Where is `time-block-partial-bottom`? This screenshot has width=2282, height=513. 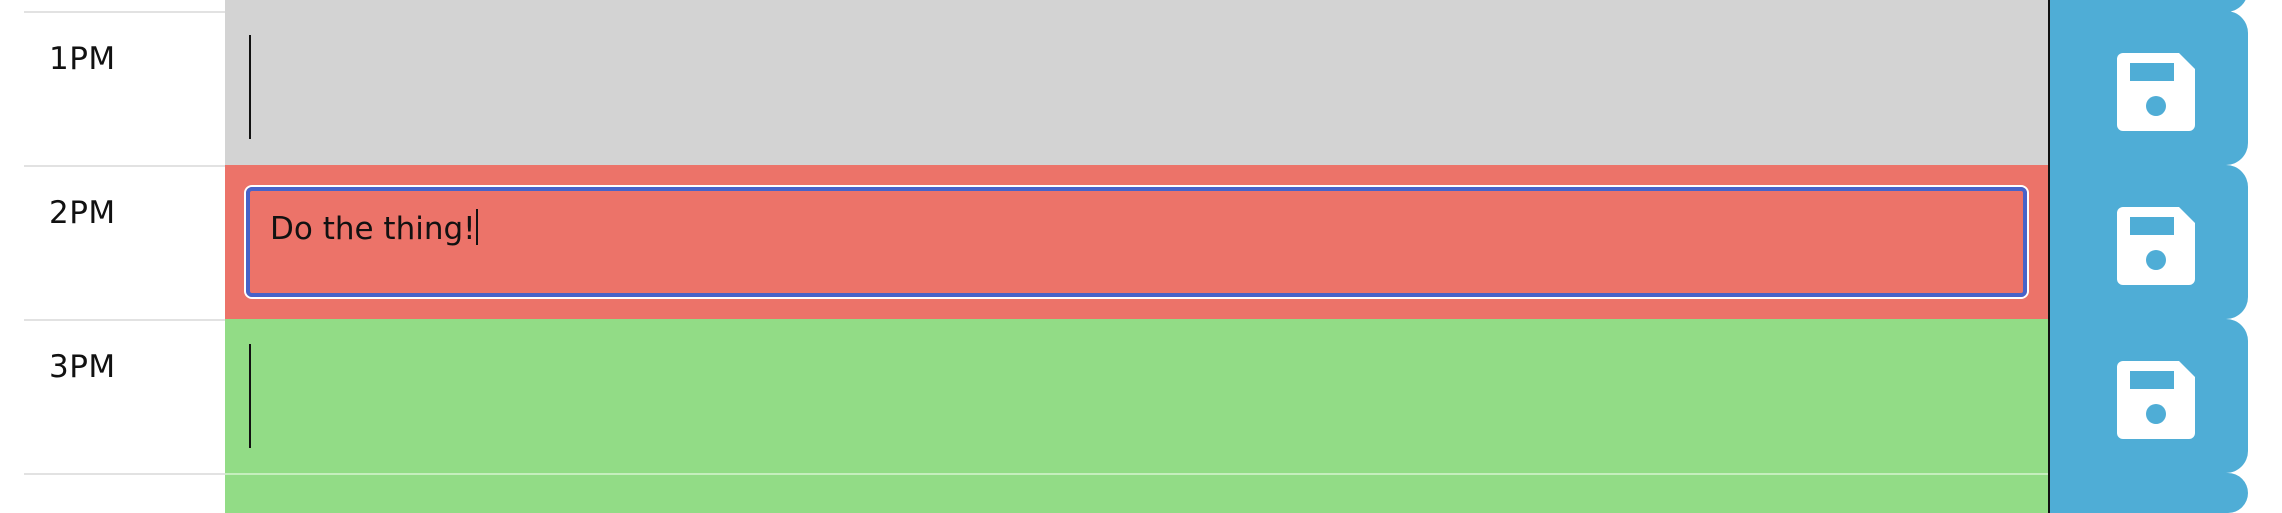 time-block-partial-bottom is located at coordinates (1141, 493).